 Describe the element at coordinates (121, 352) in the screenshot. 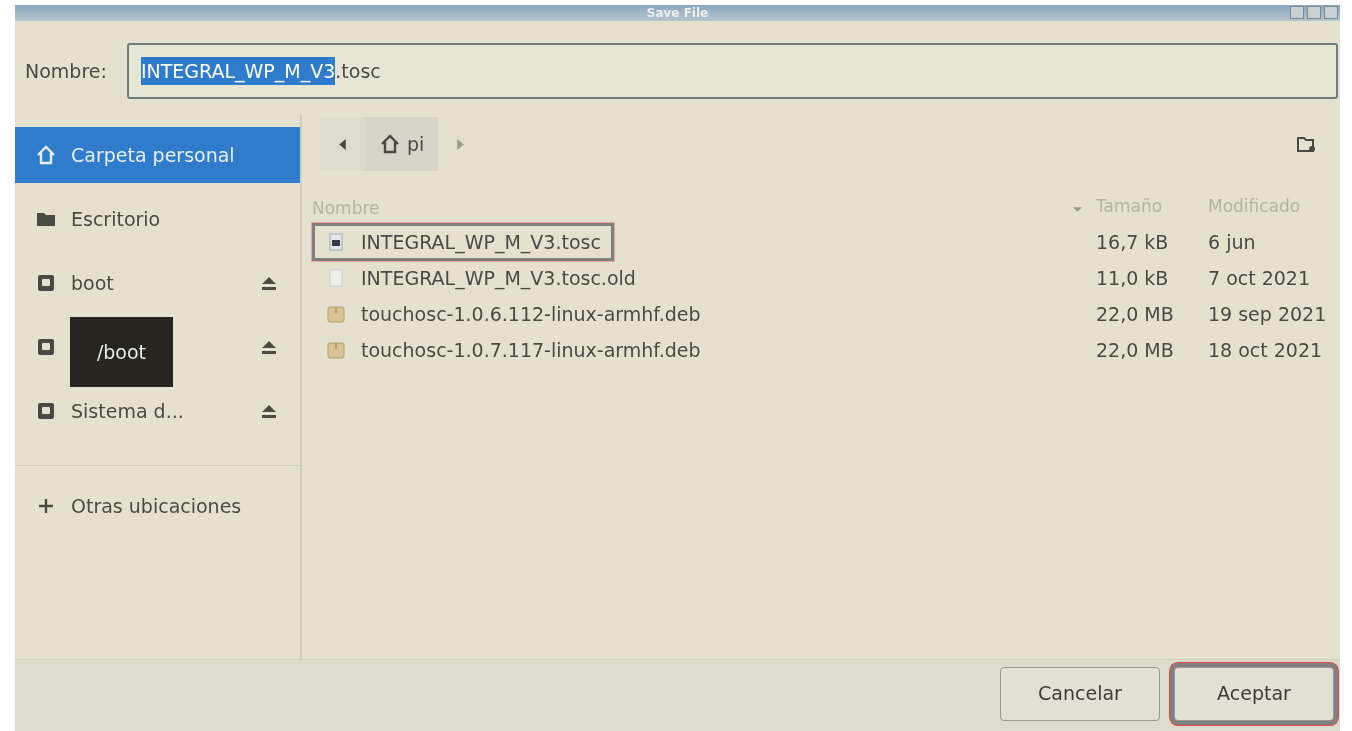

I see `tooltip: /boot` at that location.